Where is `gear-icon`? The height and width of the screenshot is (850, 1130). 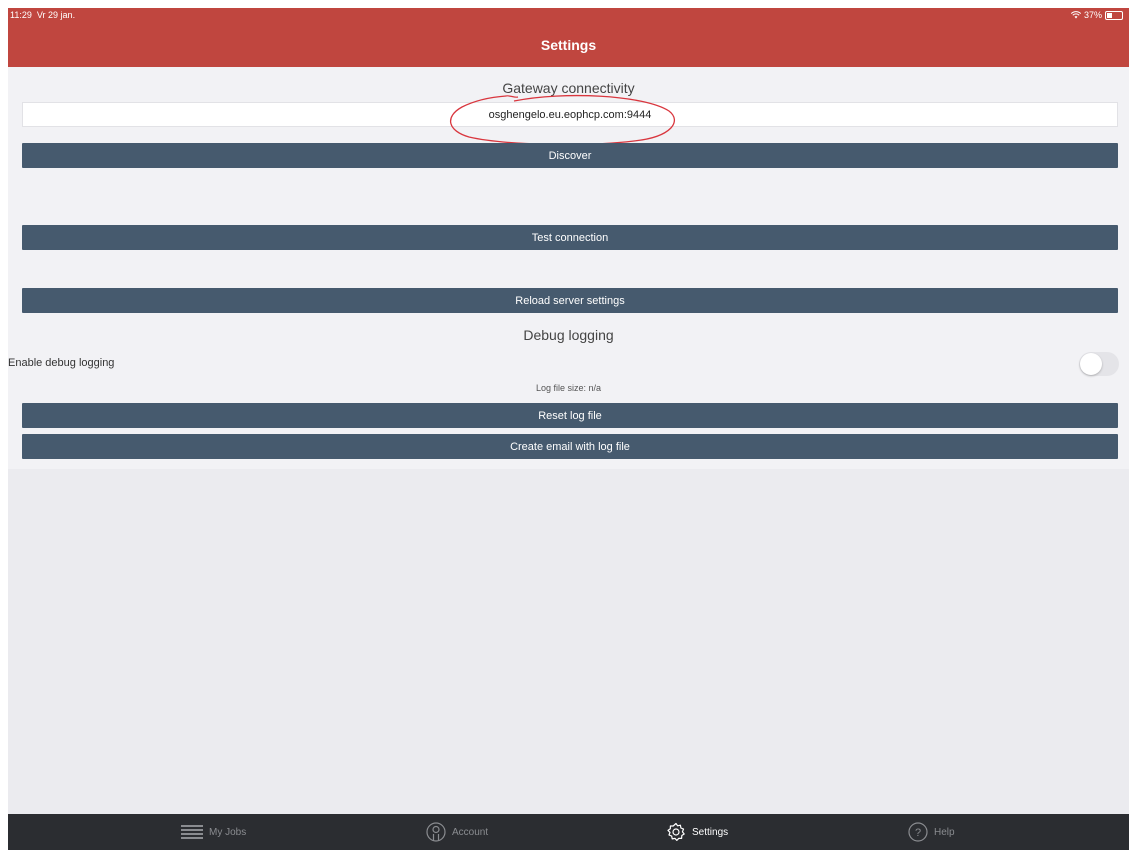 gear-icon is located at coordinates (676, 831).